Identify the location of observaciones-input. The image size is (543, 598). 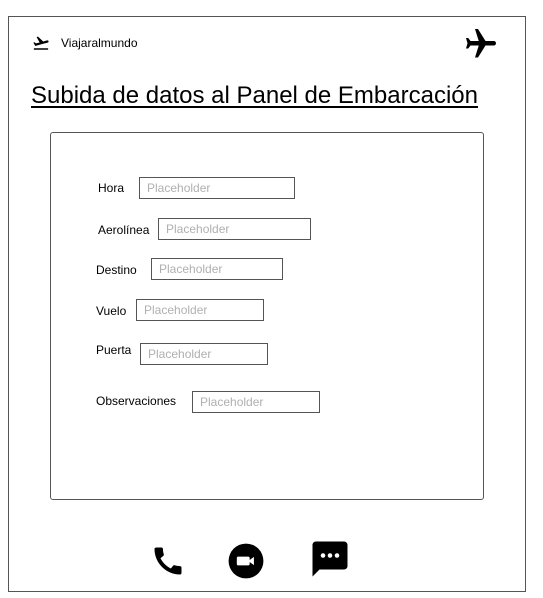
(256, 402).